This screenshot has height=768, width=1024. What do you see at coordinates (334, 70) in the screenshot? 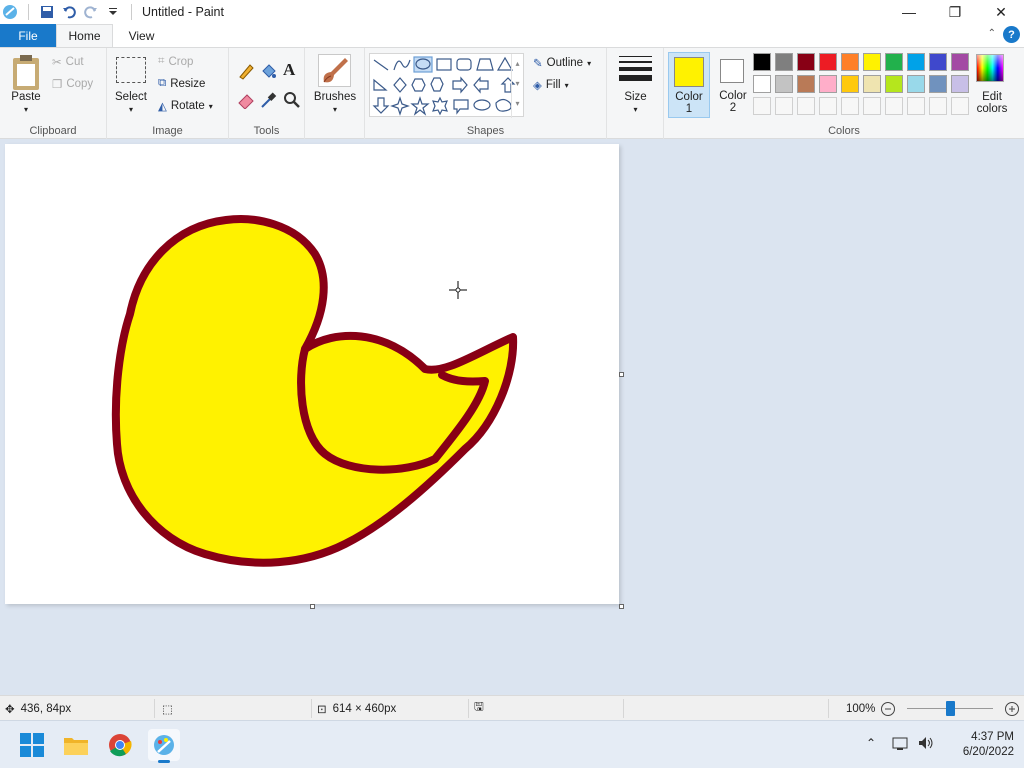
I see `brush-icon` at bounding box center [334, 70].